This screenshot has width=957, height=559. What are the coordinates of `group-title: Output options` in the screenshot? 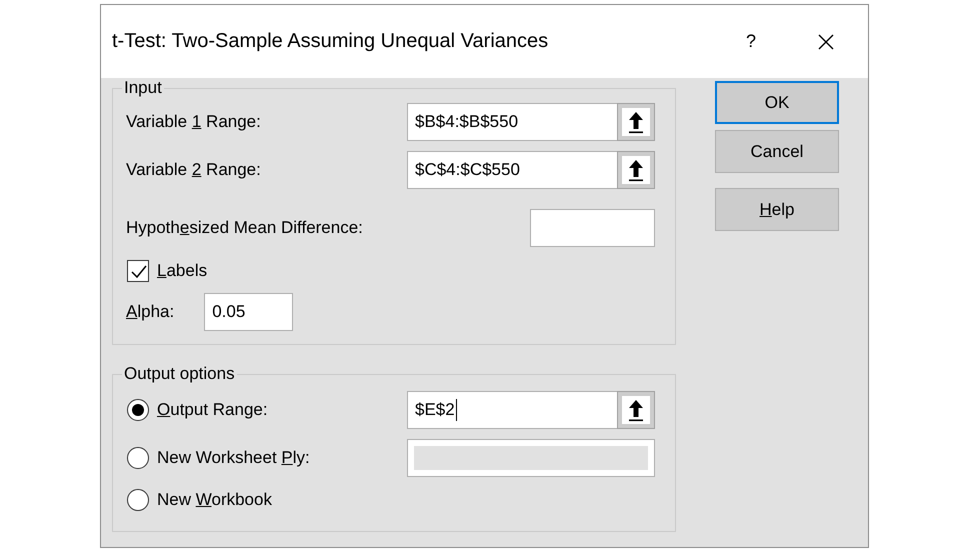 It's located at (179, 374).